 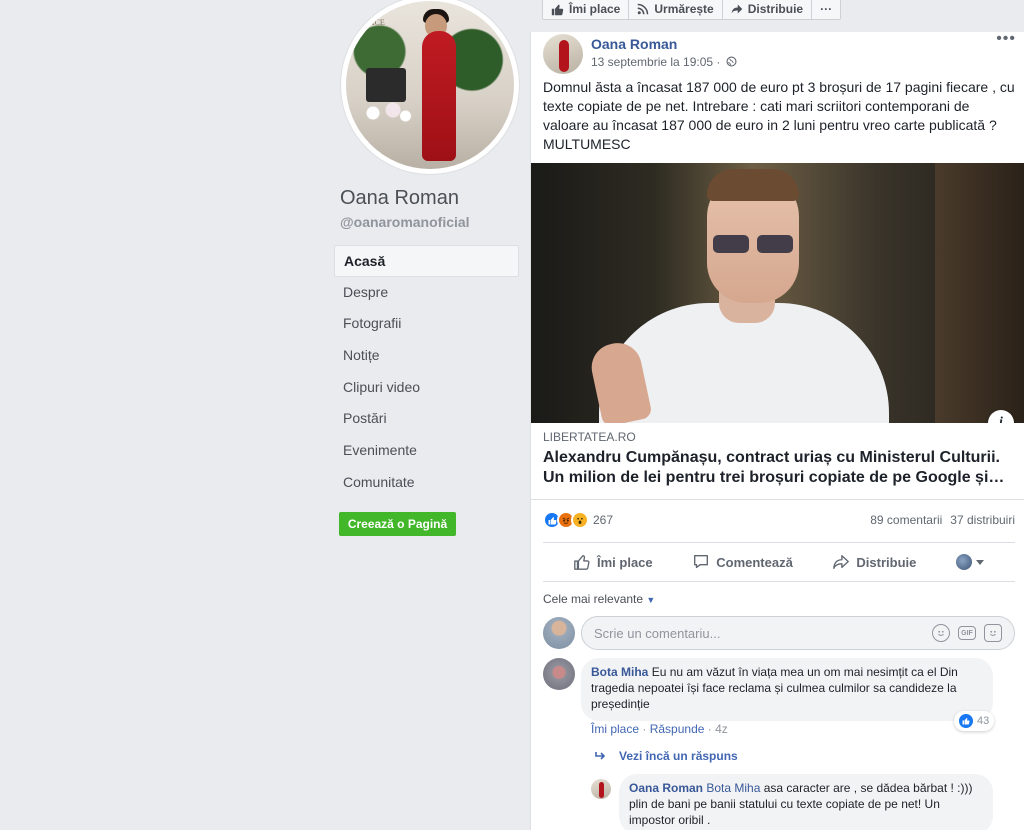 I want to click on view-more-replies-label: Vezi încă un răspuns, so click(x=678, y=756).